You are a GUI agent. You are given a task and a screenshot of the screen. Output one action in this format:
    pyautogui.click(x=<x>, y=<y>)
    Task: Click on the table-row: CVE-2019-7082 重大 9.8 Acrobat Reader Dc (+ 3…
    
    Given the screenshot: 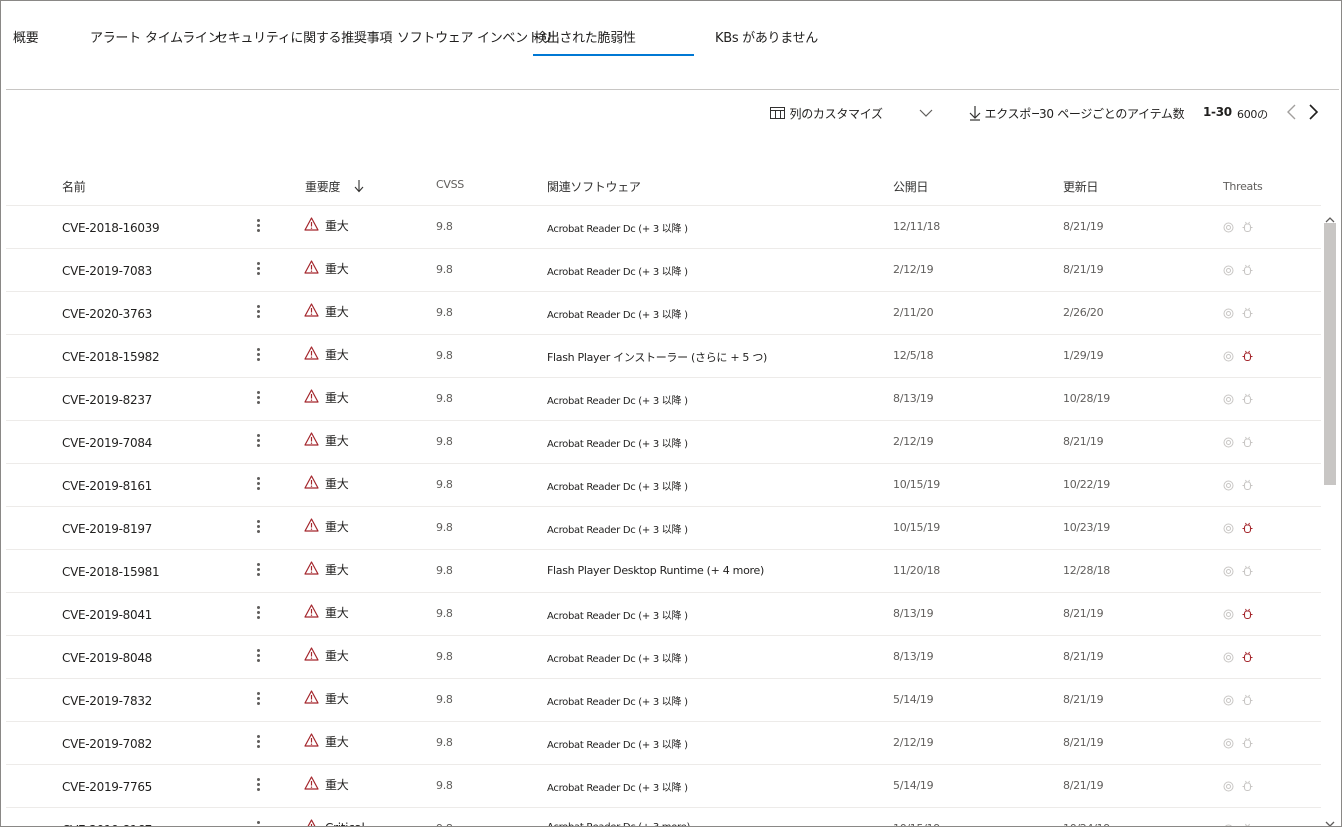 What is the action you would take?
    pyautogui.click(x=663, y=742)
    